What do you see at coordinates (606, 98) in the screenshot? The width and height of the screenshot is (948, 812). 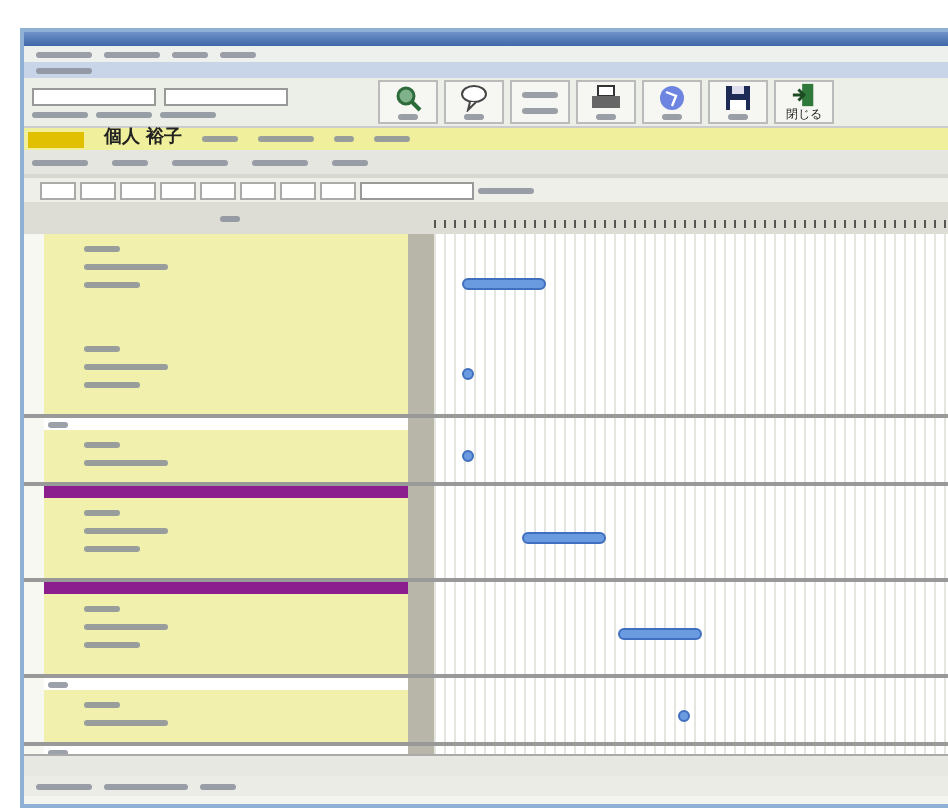 I see `printer-icon` at bounding box center [606, 98].